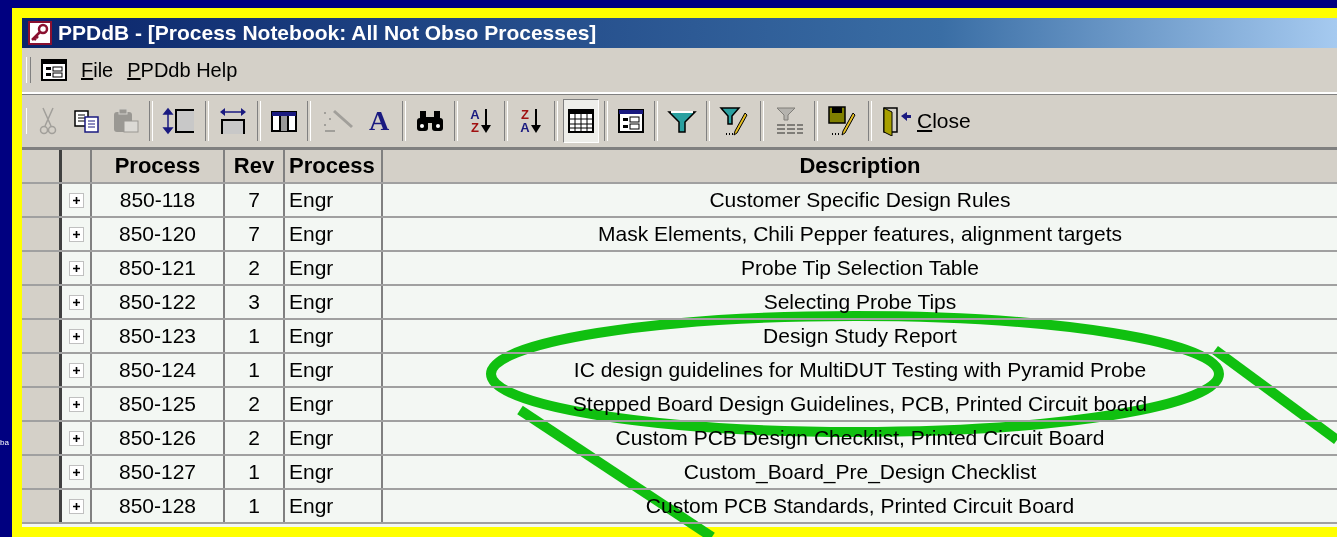  What do you see at coordinates (860, 370) in the screenshot?
I see `table-cell-text: IC design guidelines for MultiDUT Testing with Pyramid Probe` at bounding box center [860, 370].